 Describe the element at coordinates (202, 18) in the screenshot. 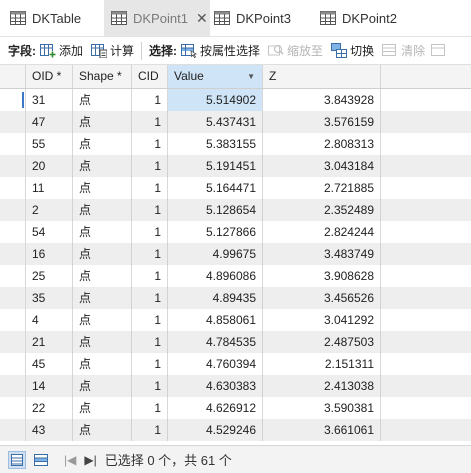

I see `close-icon: ✕` at that location.